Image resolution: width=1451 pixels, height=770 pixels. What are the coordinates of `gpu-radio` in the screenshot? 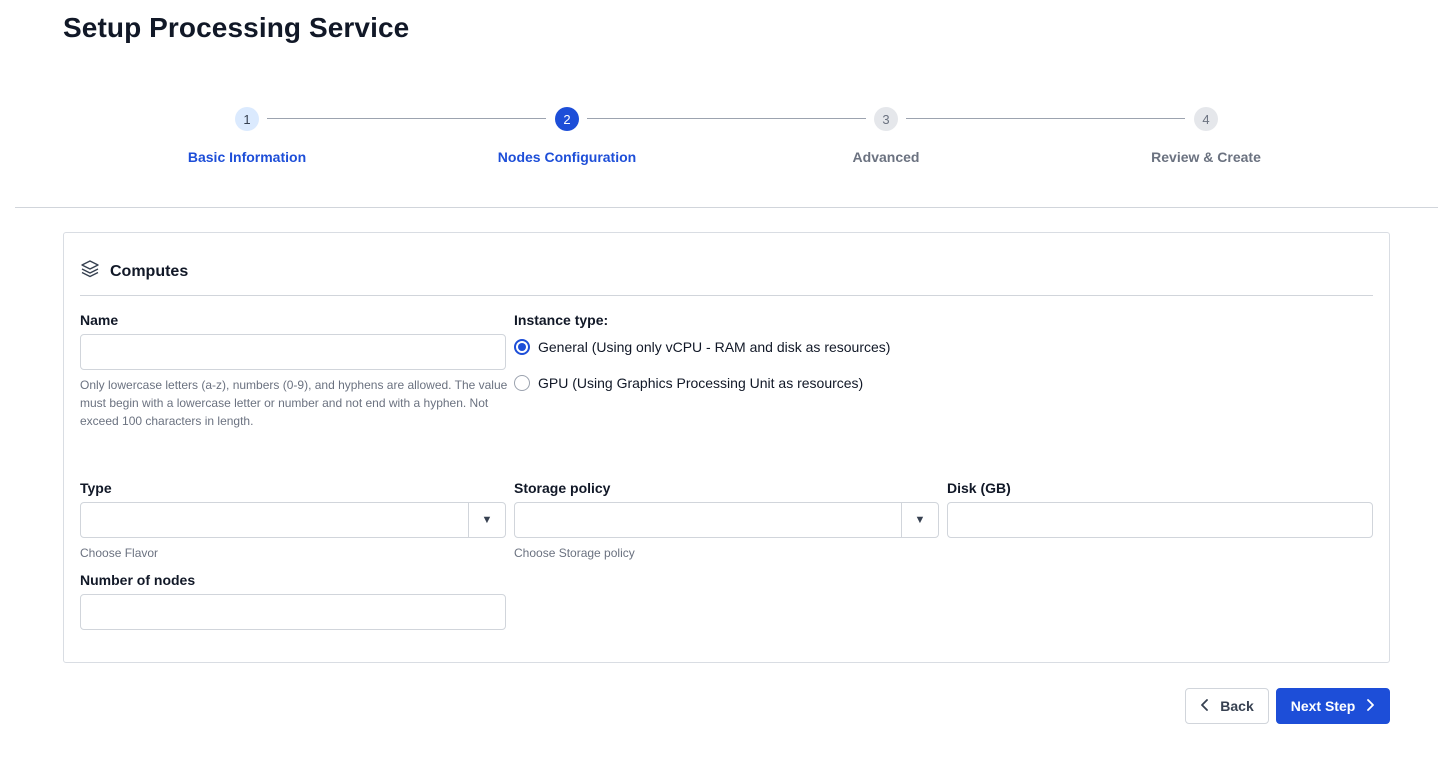 It's located at (522, 383).